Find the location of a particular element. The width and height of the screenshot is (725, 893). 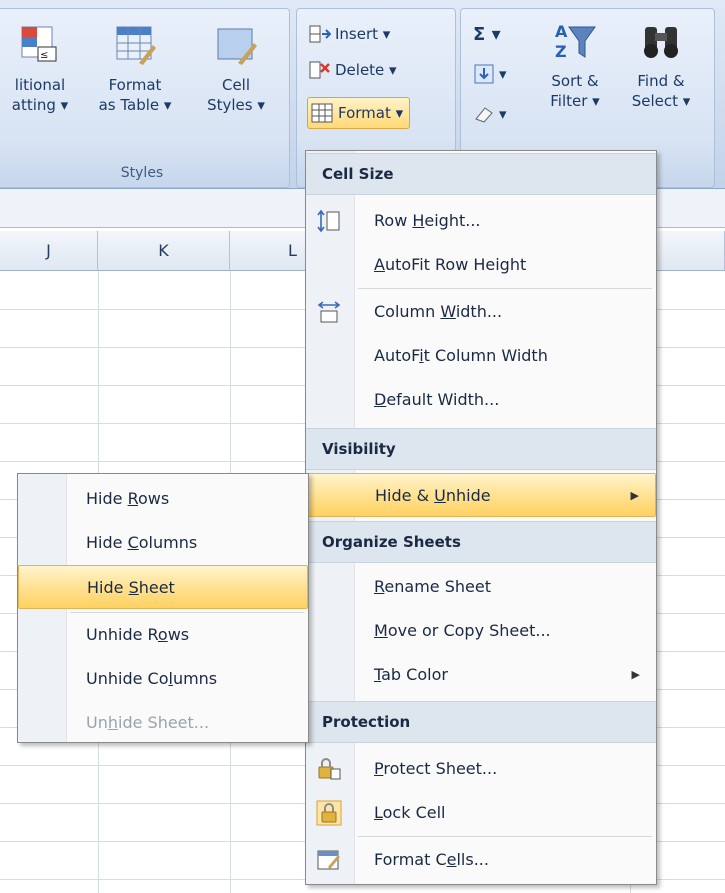

item-accel: A is located at coordinates (379, 264).